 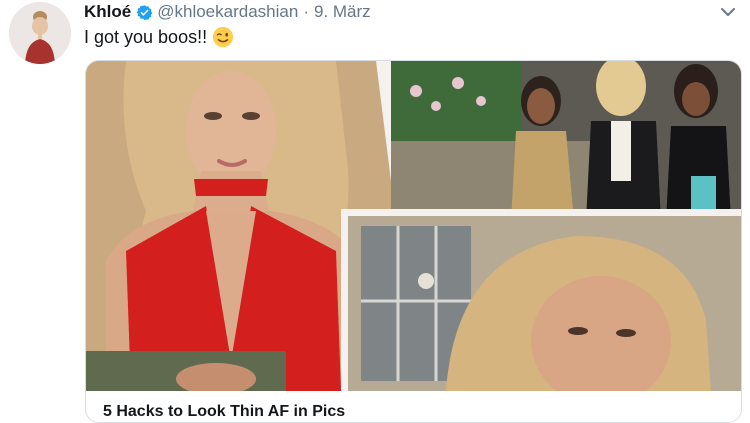 I want to click on card-title-bar: 5 Hacks to Look Thin AF in Pics, so click(x=413, y=406).